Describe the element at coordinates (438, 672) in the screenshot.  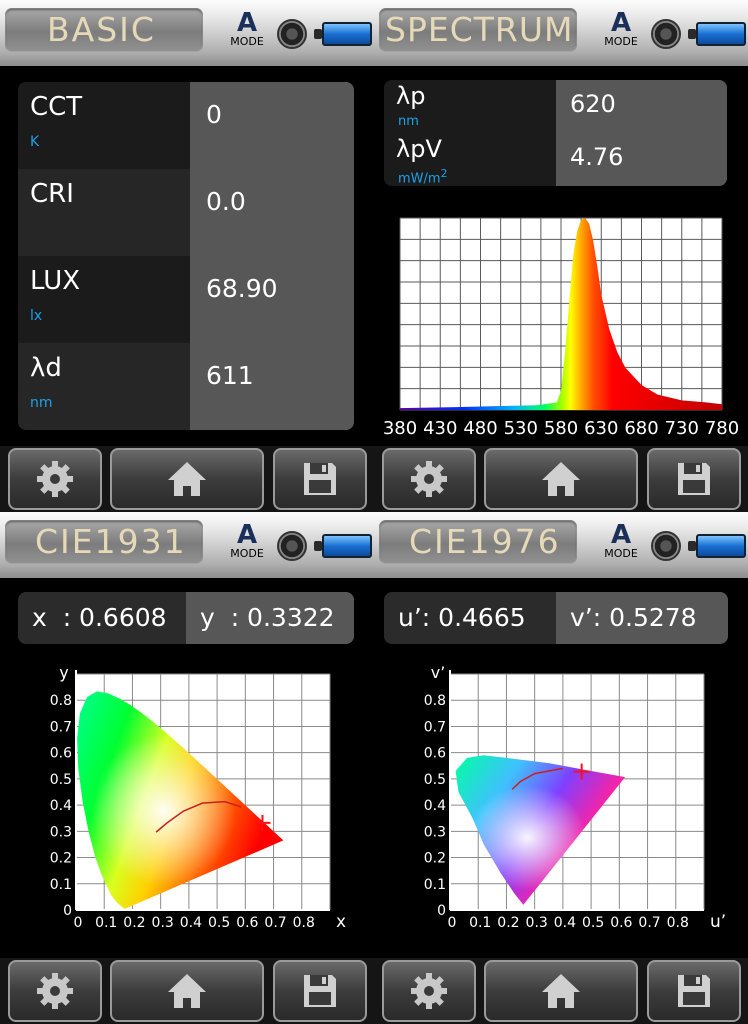
I see `y-axis-label: v’` at that location.